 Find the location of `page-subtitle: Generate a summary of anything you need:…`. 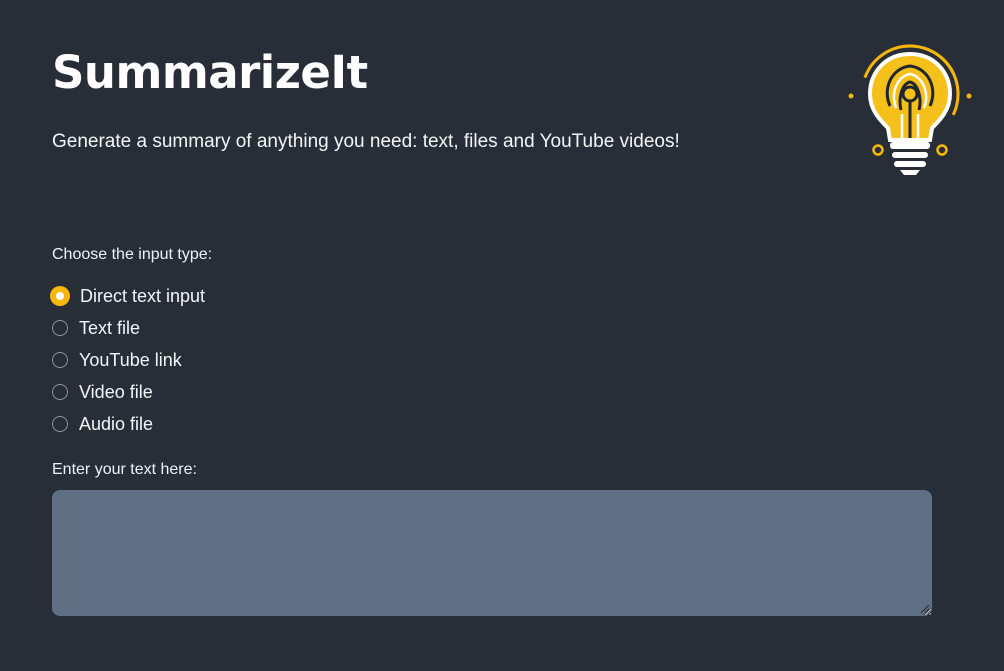

page-subtitle: Generate a summary of anything you need:… is located at coordinates (366, 141).